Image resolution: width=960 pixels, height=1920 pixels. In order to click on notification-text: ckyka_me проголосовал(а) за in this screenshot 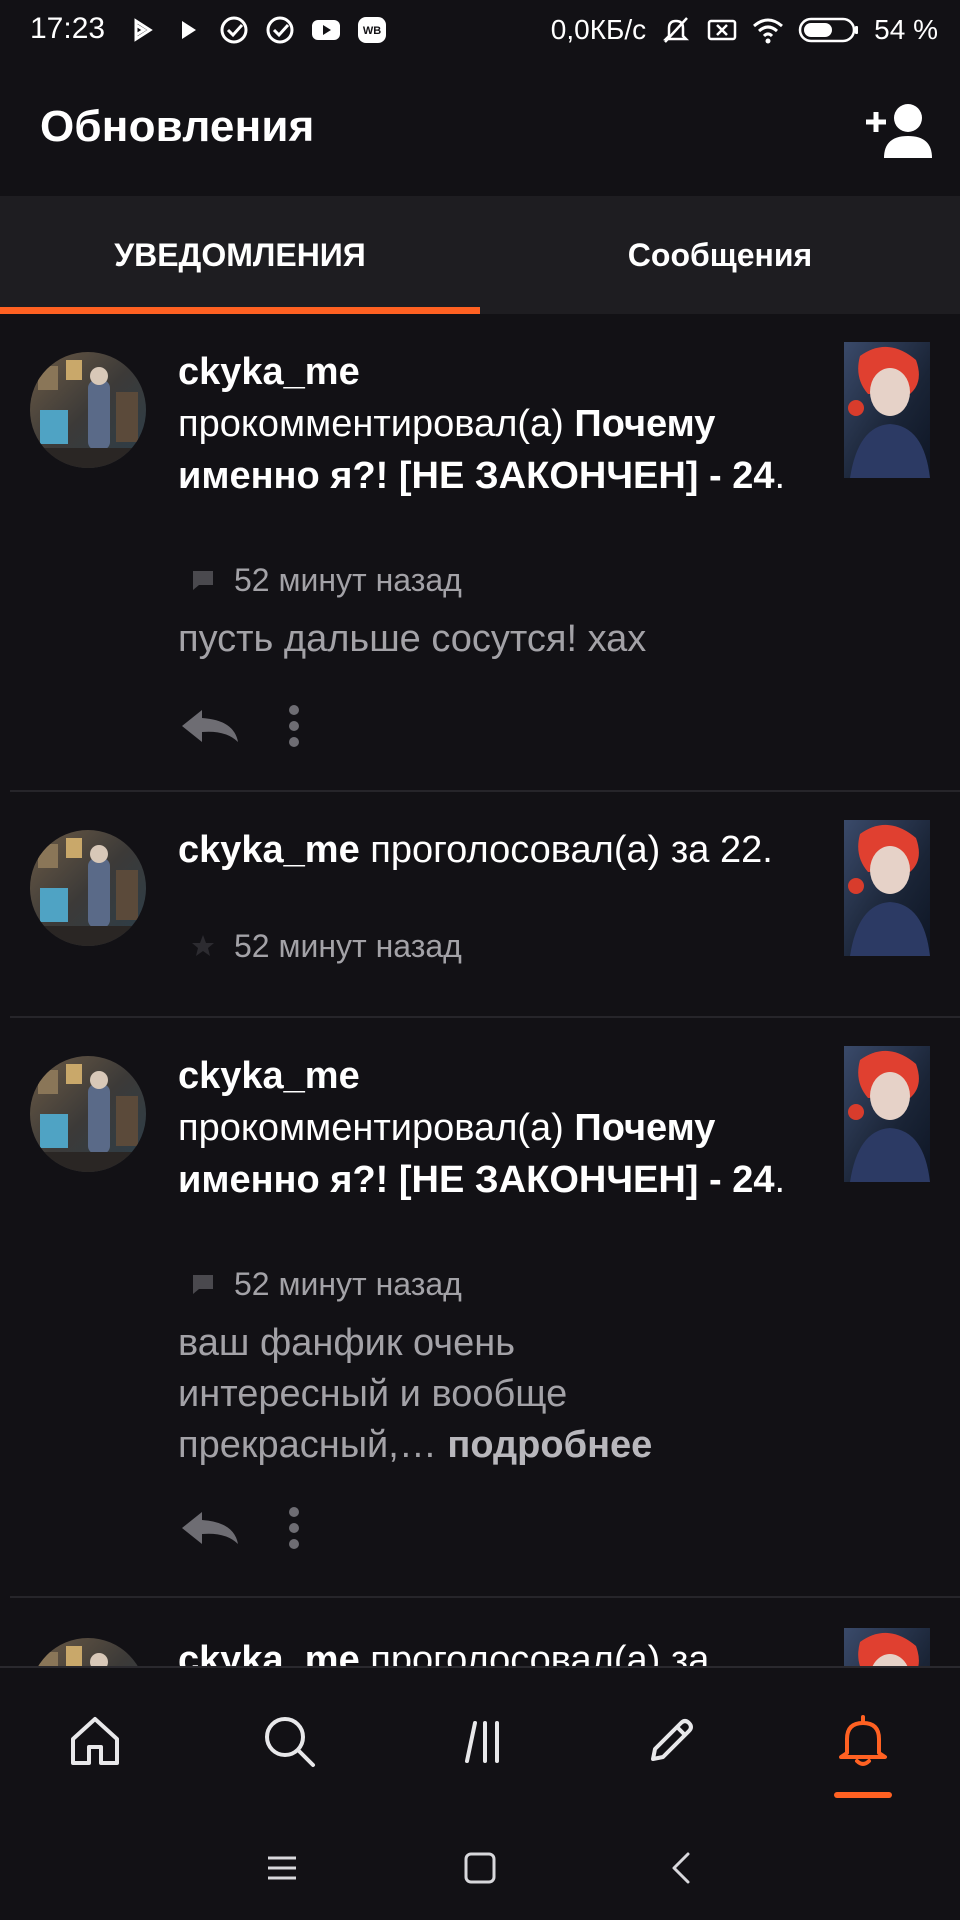, I will do `click(493, 1650)`.